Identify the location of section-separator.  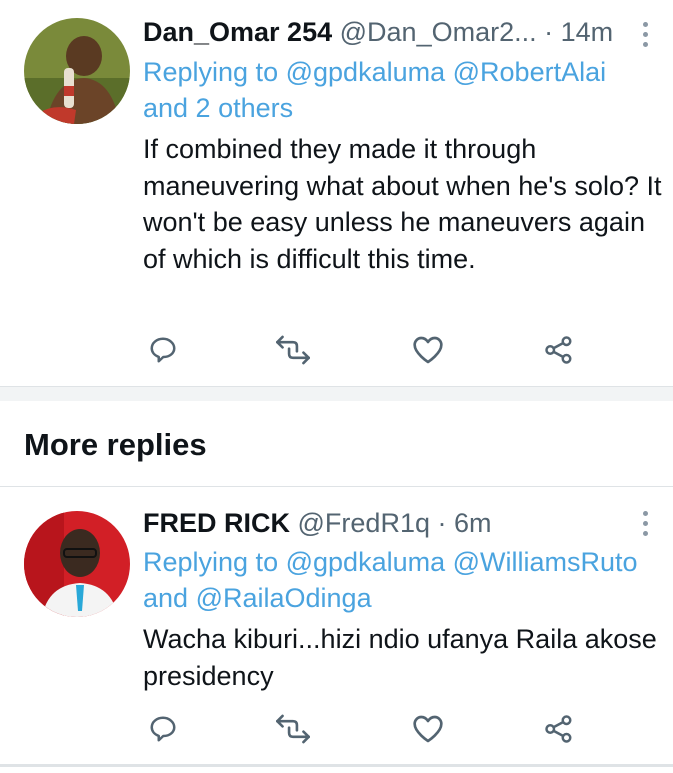
(336, 393).